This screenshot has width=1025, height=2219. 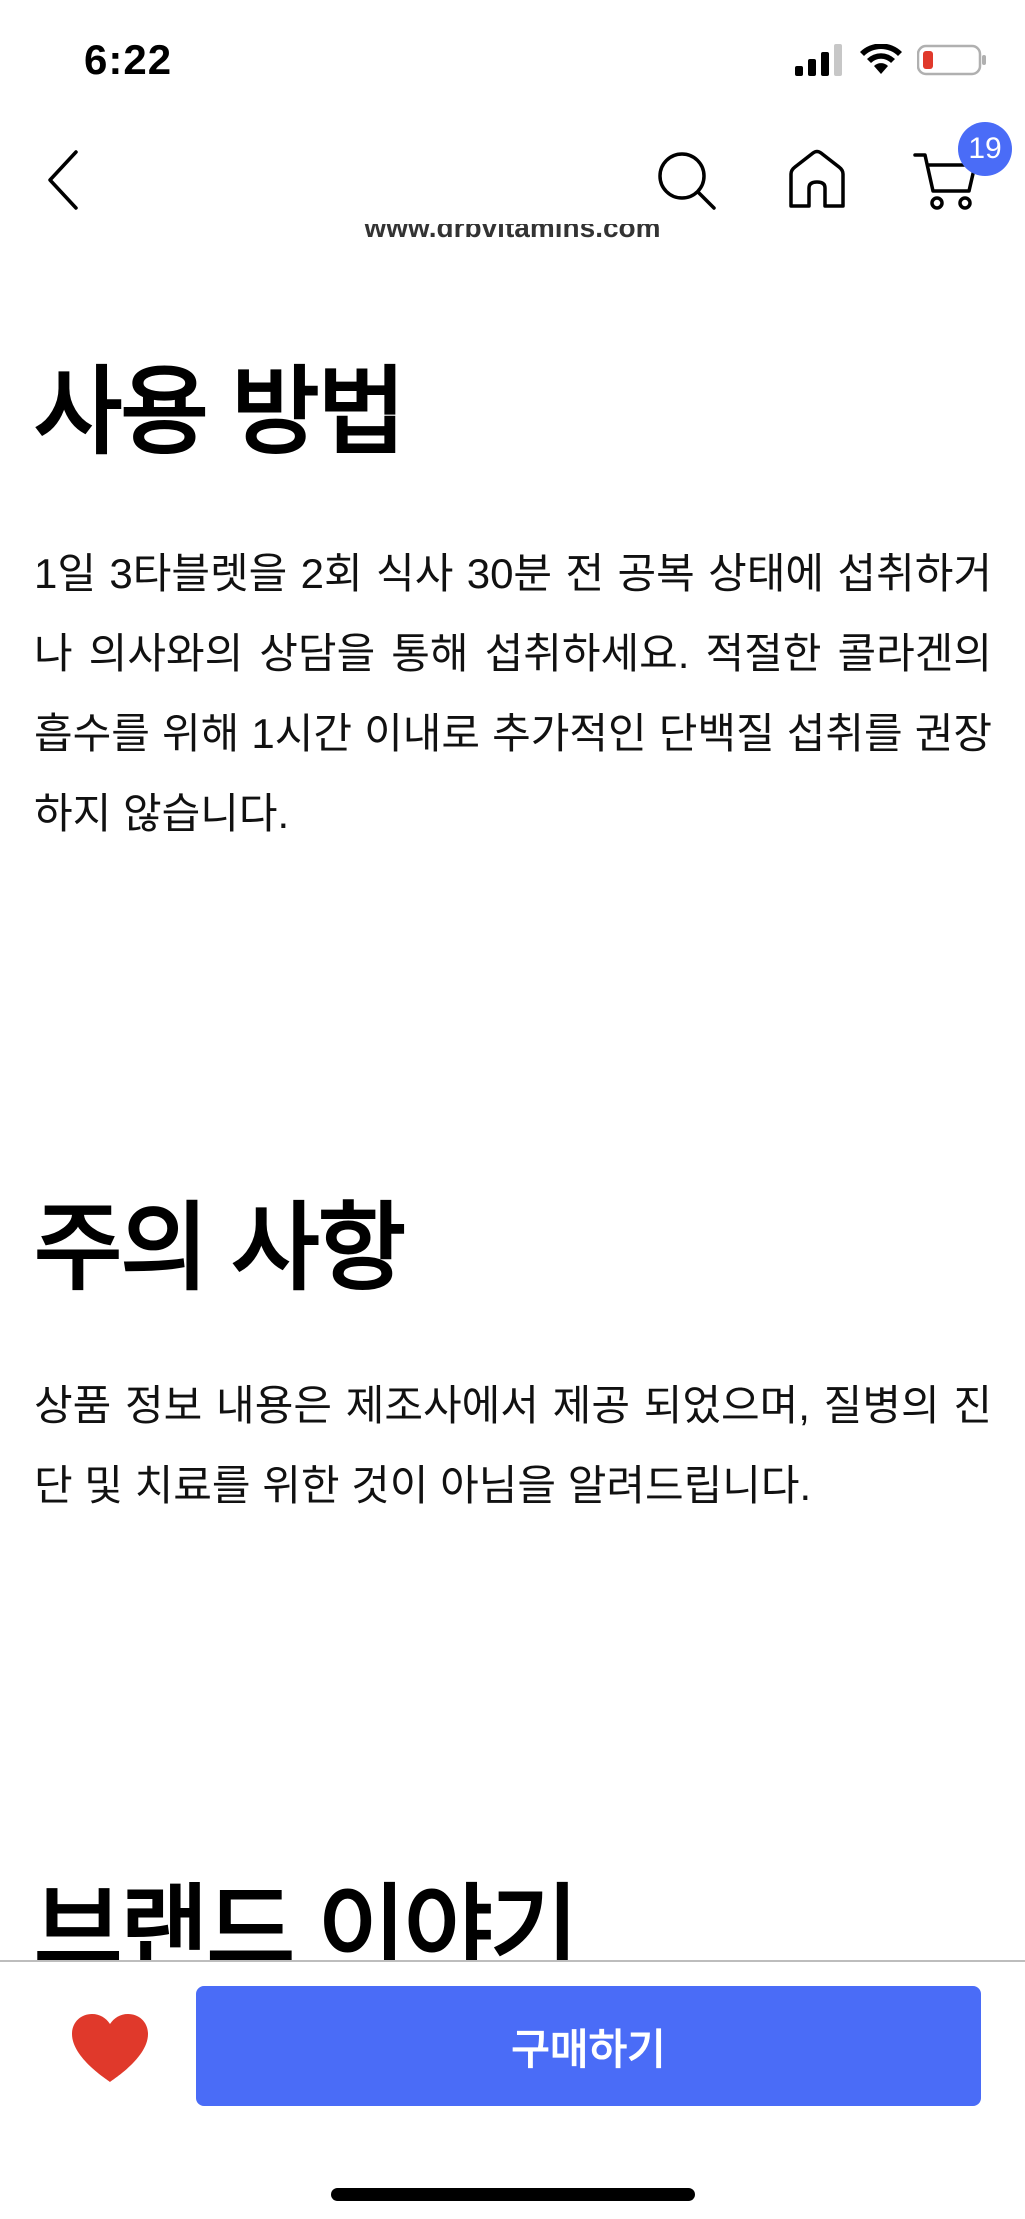 I want to click on cut-off-url-text: www.drbvitamins.com, so click(x=512, y=237).